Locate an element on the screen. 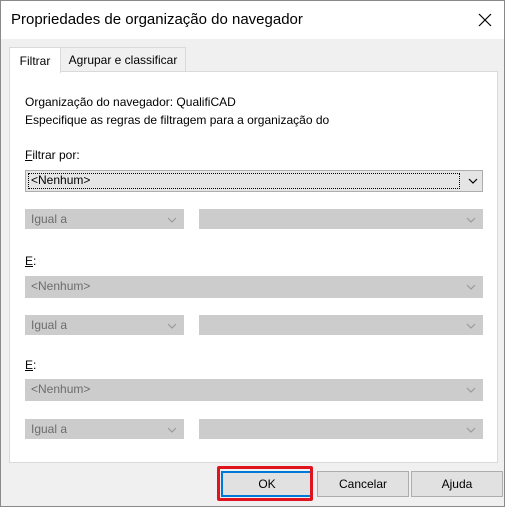  field-select-2: <Nenhum> is located at coordinates (254, 287).